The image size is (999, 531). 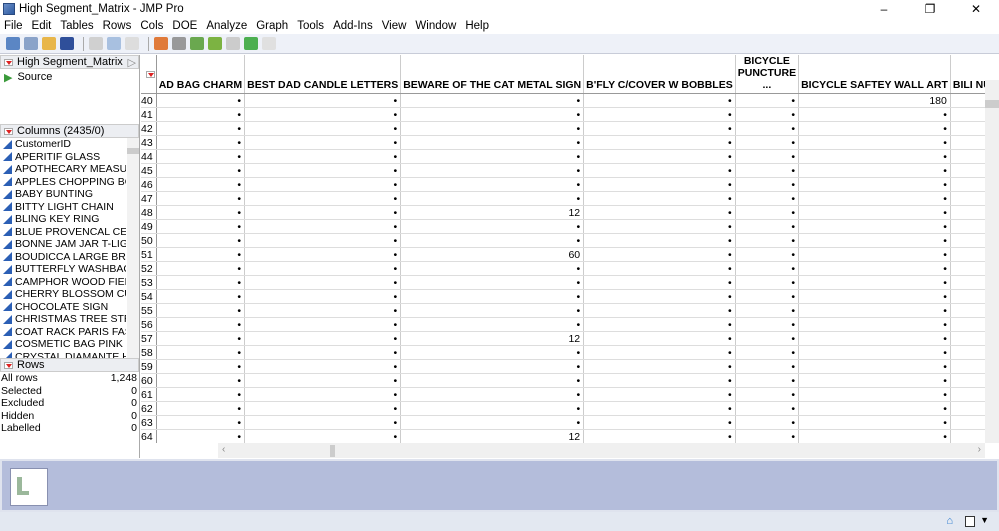 I want to click on cell: 180, so click(x=874, y=100).